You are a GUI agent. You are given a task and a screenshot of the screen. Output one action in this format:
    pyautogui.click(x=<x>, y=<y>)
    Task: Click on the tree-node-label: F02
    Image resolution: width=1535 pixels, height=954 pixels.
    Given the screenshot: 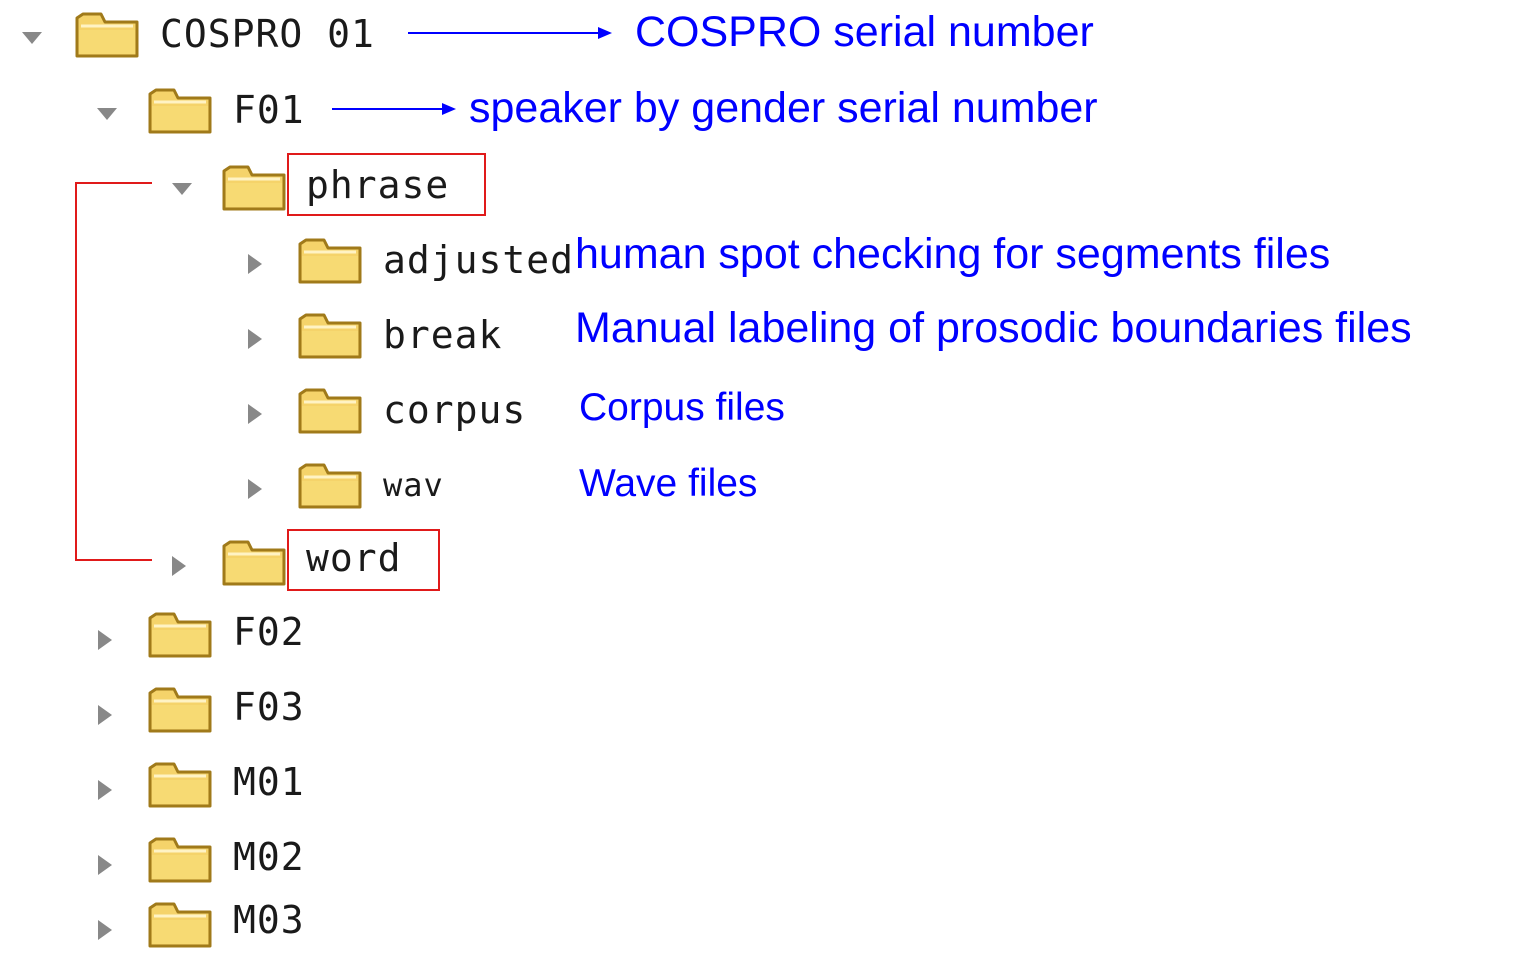 What is the action you would take?
    pyautogui.click(x=269, y=632)
    